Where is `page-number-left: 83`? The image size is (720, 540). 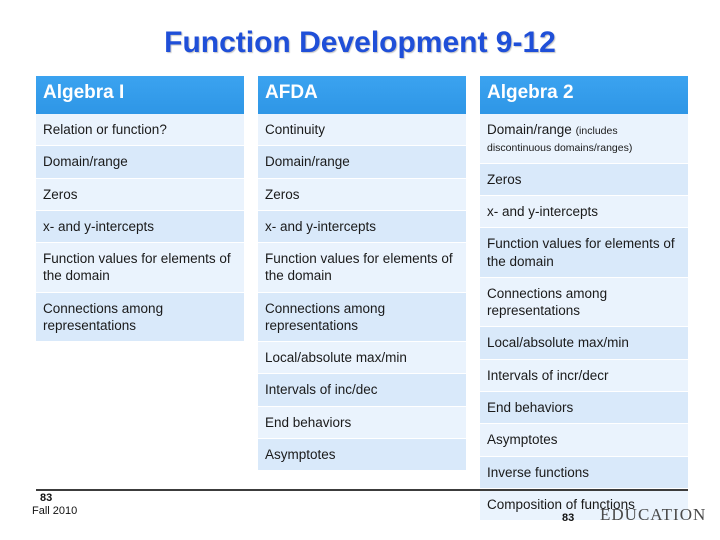
page-number-left: 83 is located at coordinates (46, 498).